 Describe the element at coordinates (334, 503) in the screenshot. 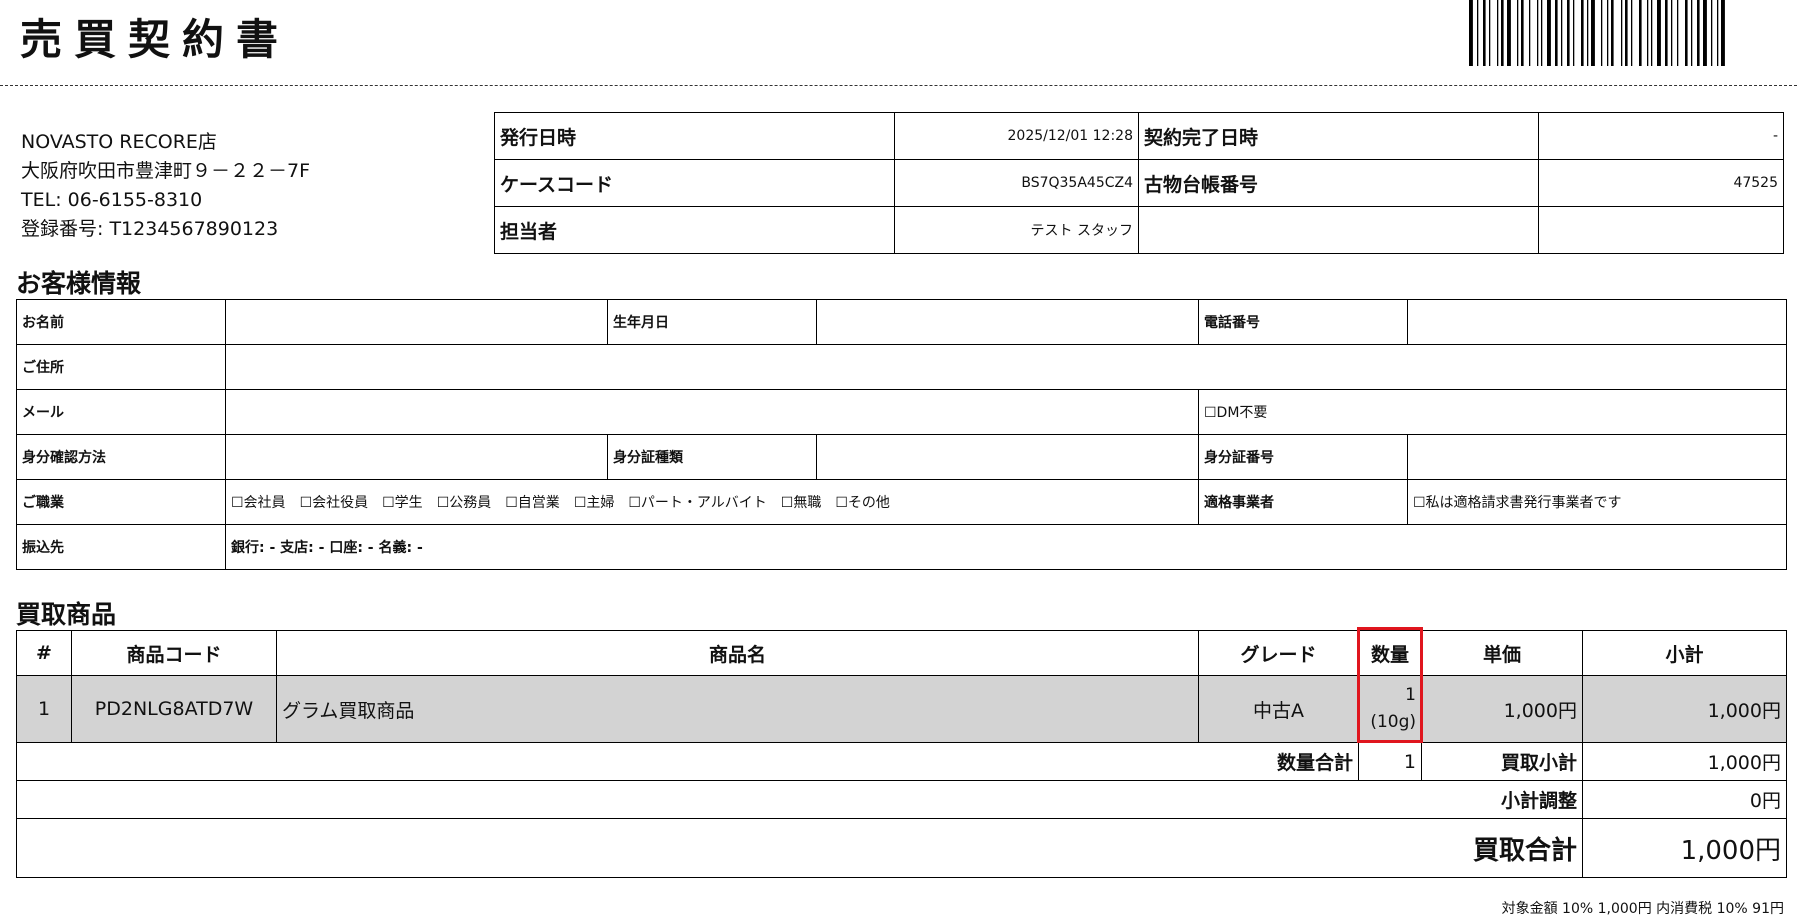

I see `occupation-checkbox: ☐会社役員` at that location.